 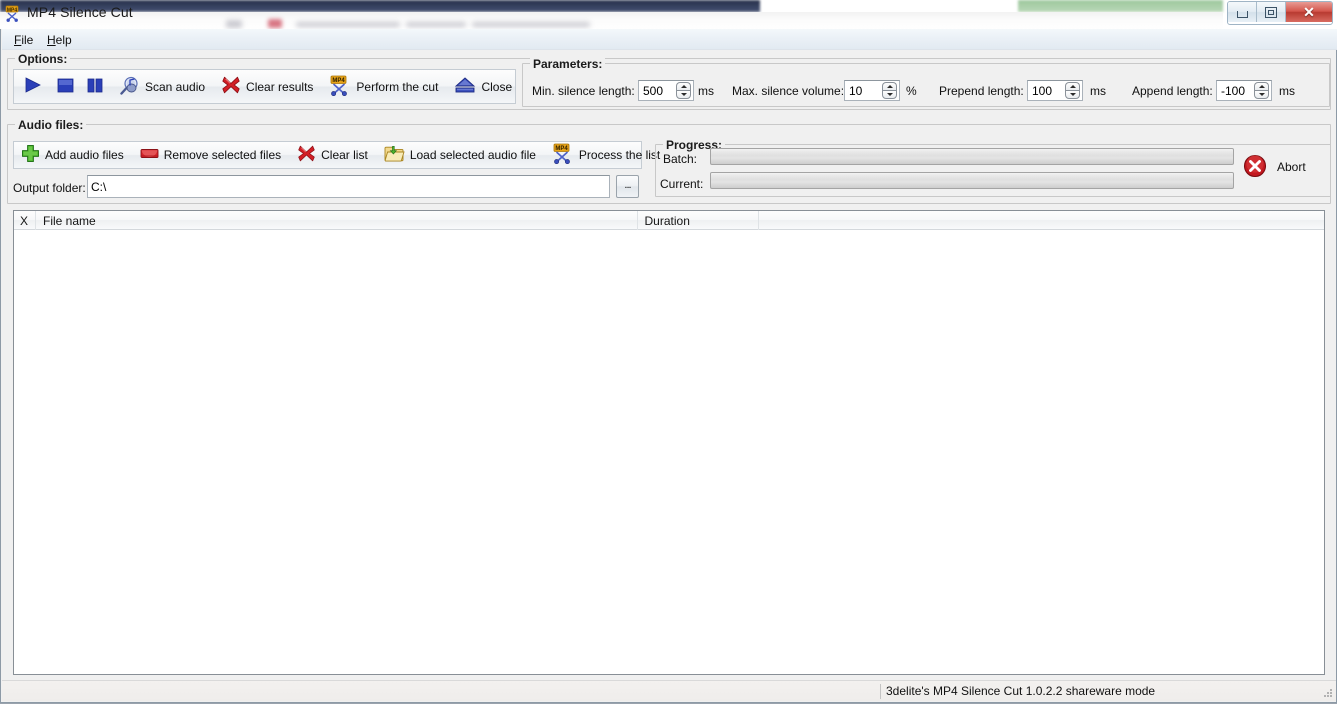 What do you see at coordinates (30, 155) in the screenshot?
I see `green-plus-icon` at bounding box center [30, 155].